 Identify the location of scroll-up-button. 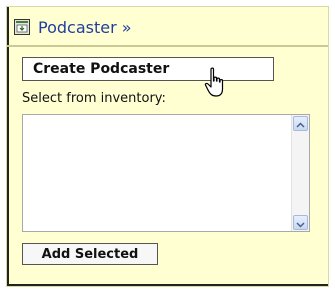
(300, 123).